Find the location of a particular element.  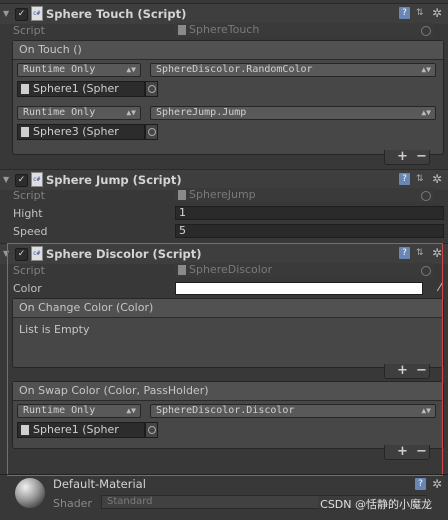

script-field: SphereTouch is located at coordinates (304, 30).